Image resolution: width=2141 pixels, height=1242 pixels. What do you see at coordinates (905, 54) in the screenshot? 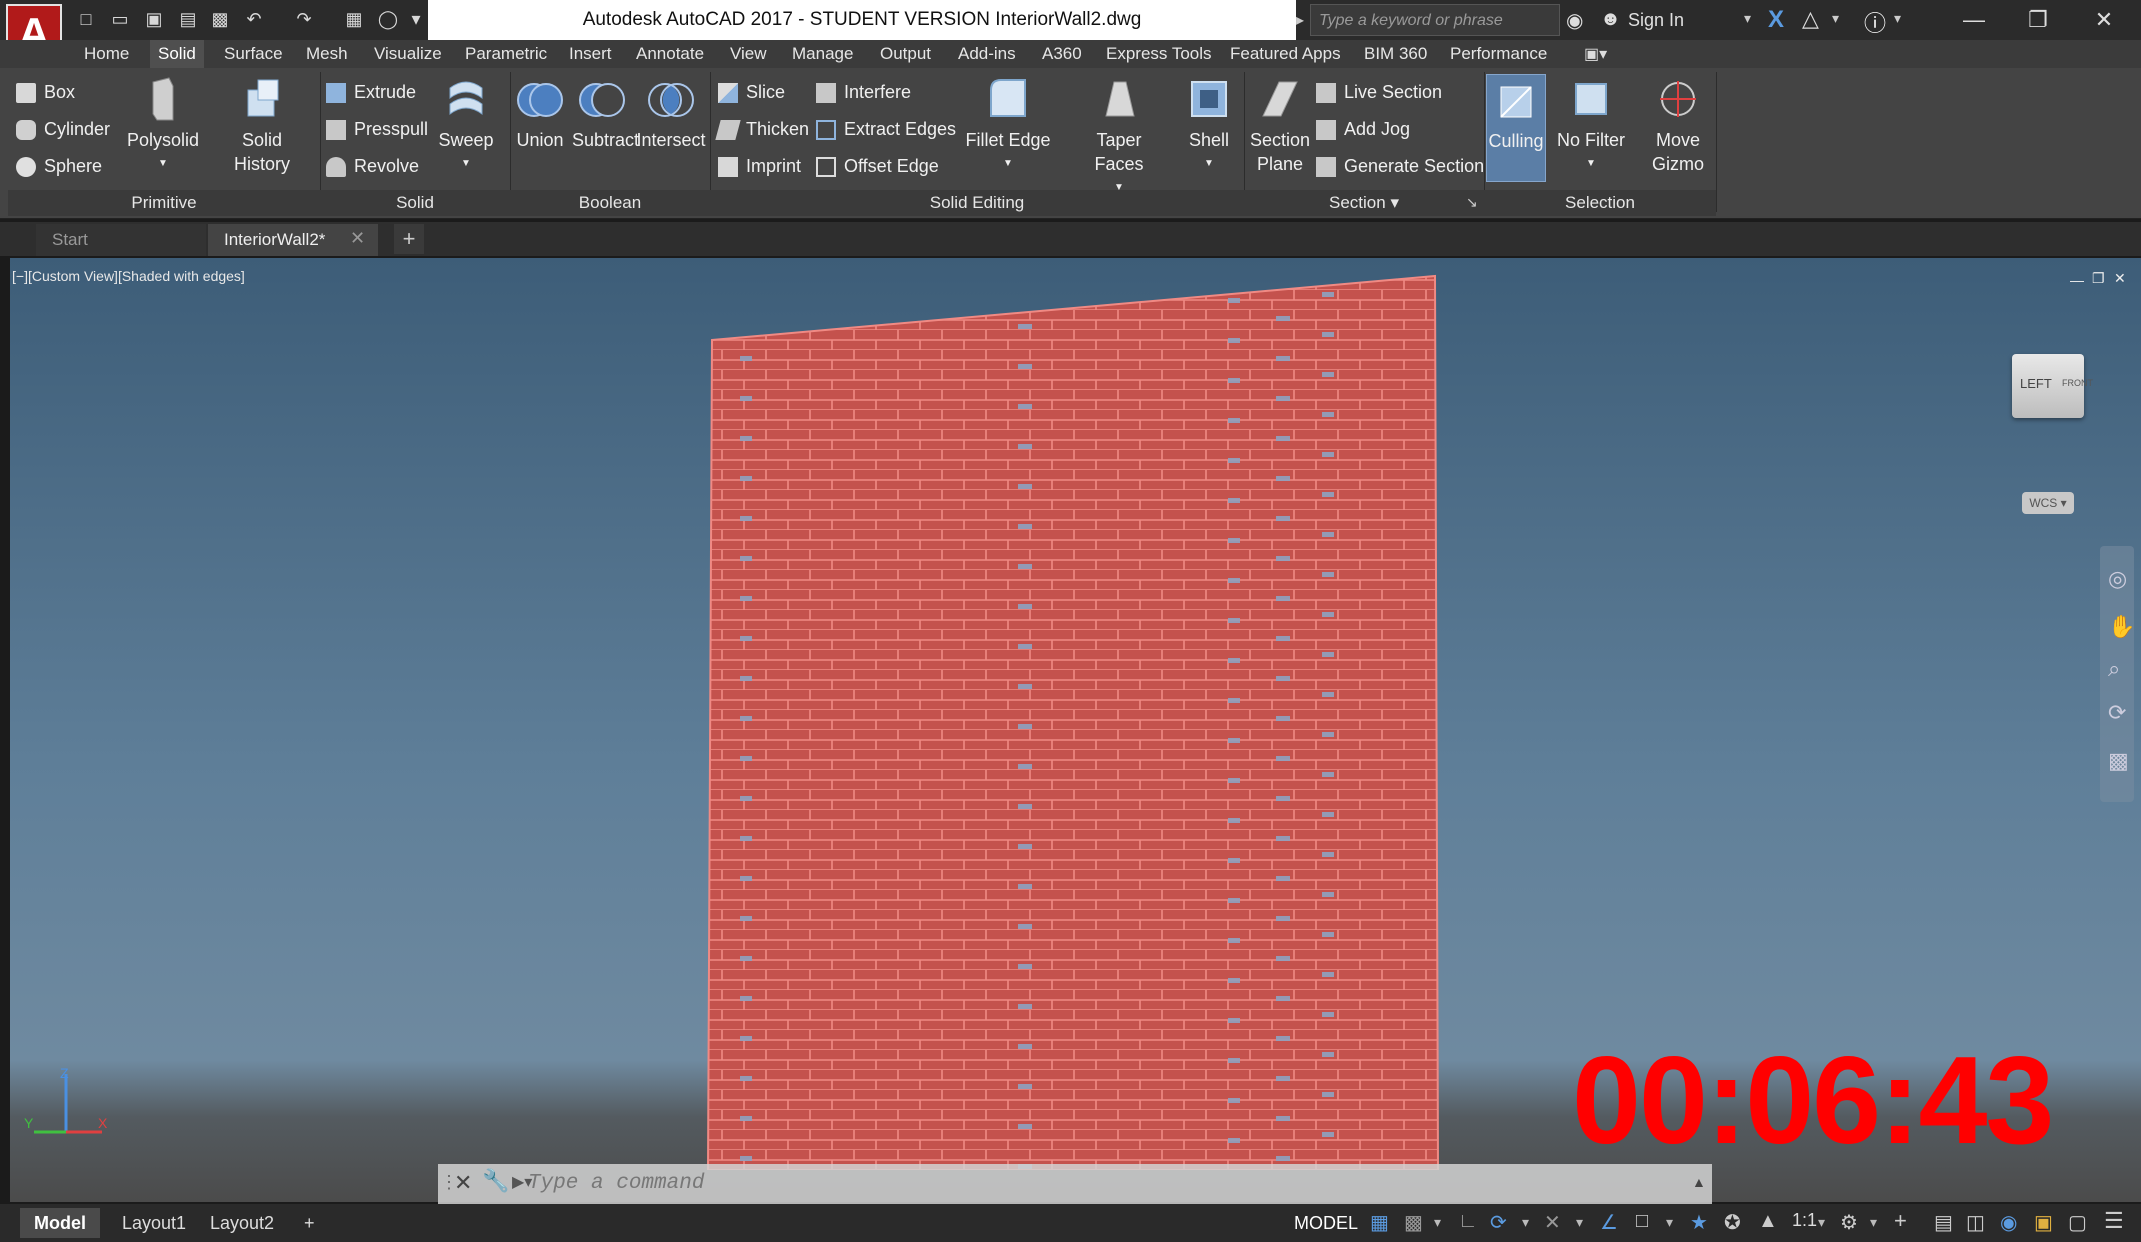
I see `tab-output: Output` at bounding box center [905, 54].